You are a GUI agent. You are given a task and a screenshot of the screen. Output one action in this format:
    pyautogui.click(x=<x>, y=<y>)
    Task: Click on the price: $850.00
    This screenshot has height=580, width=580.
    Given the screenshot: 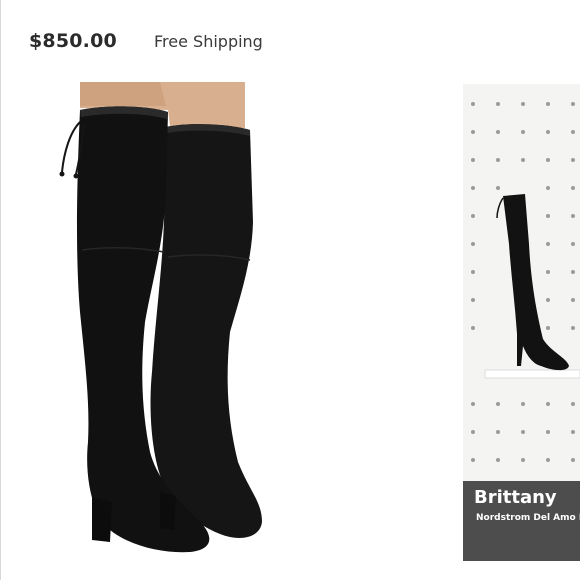 What is the action you would take?
    pyautogui.click(x=73, y=41)
    